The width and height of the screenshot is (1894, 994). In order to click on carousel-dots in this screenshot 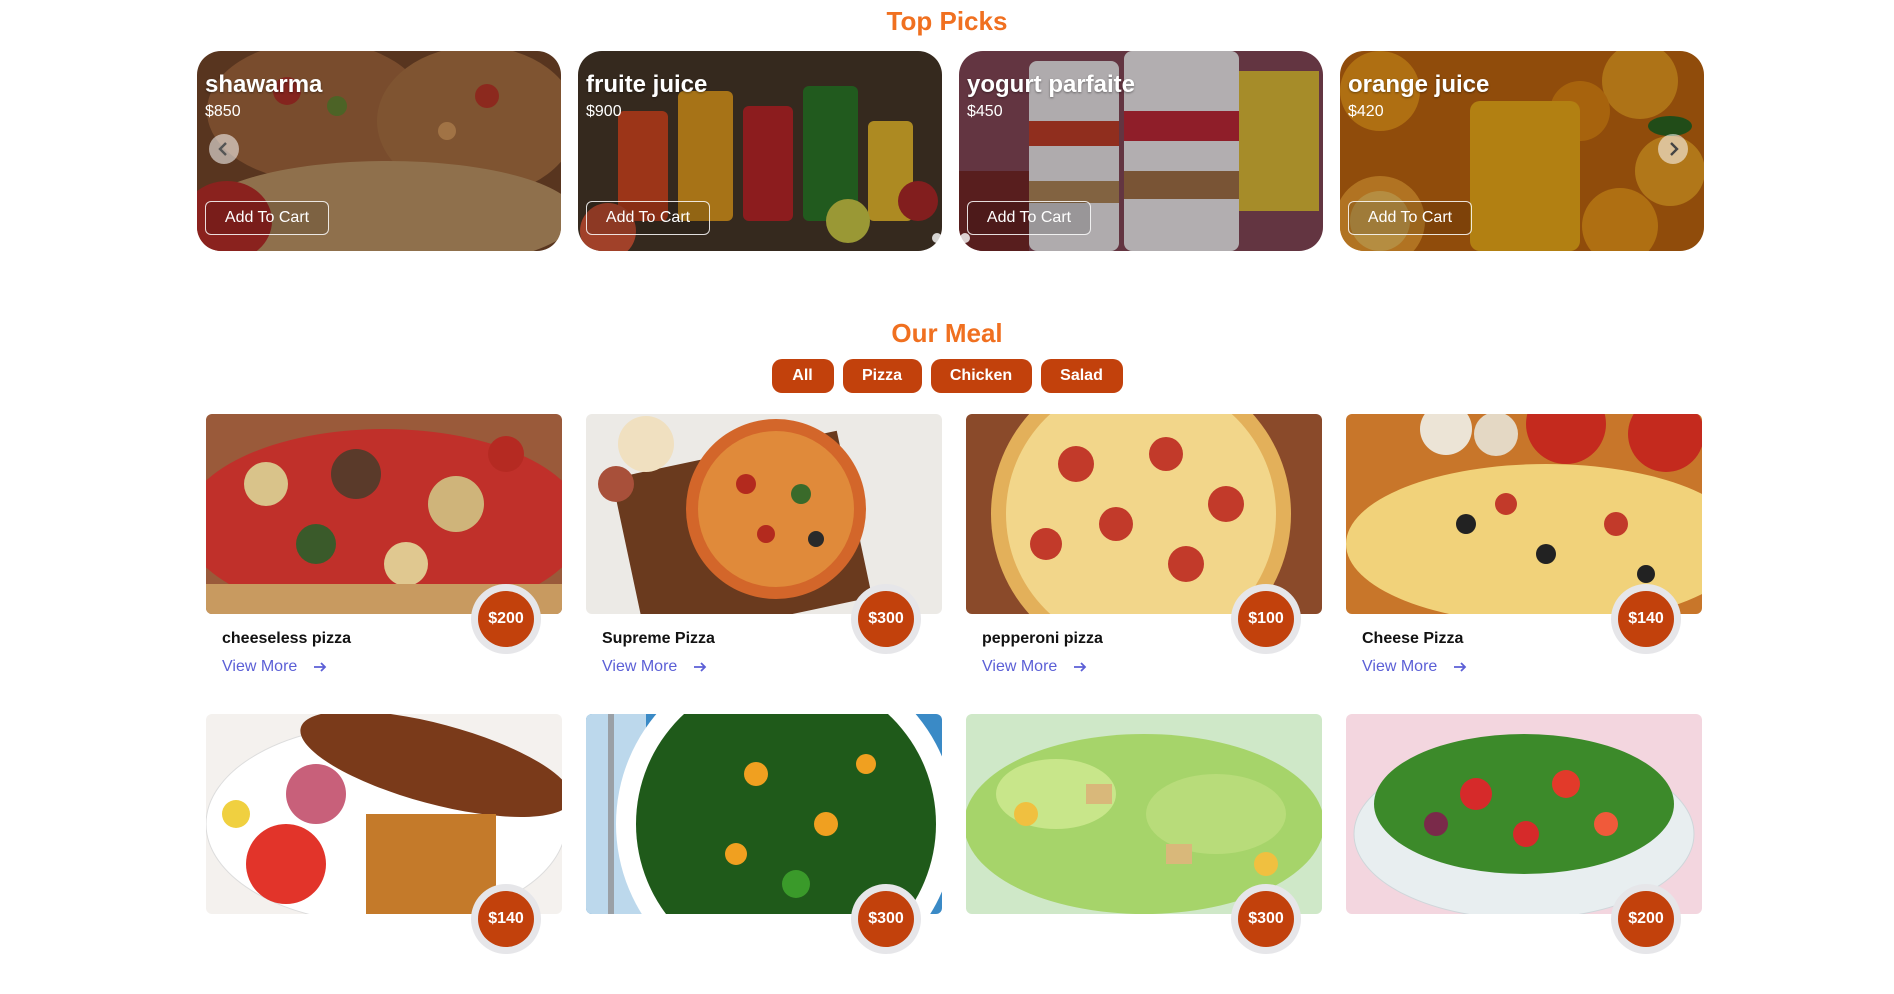, I will do `click(951, 238)`.